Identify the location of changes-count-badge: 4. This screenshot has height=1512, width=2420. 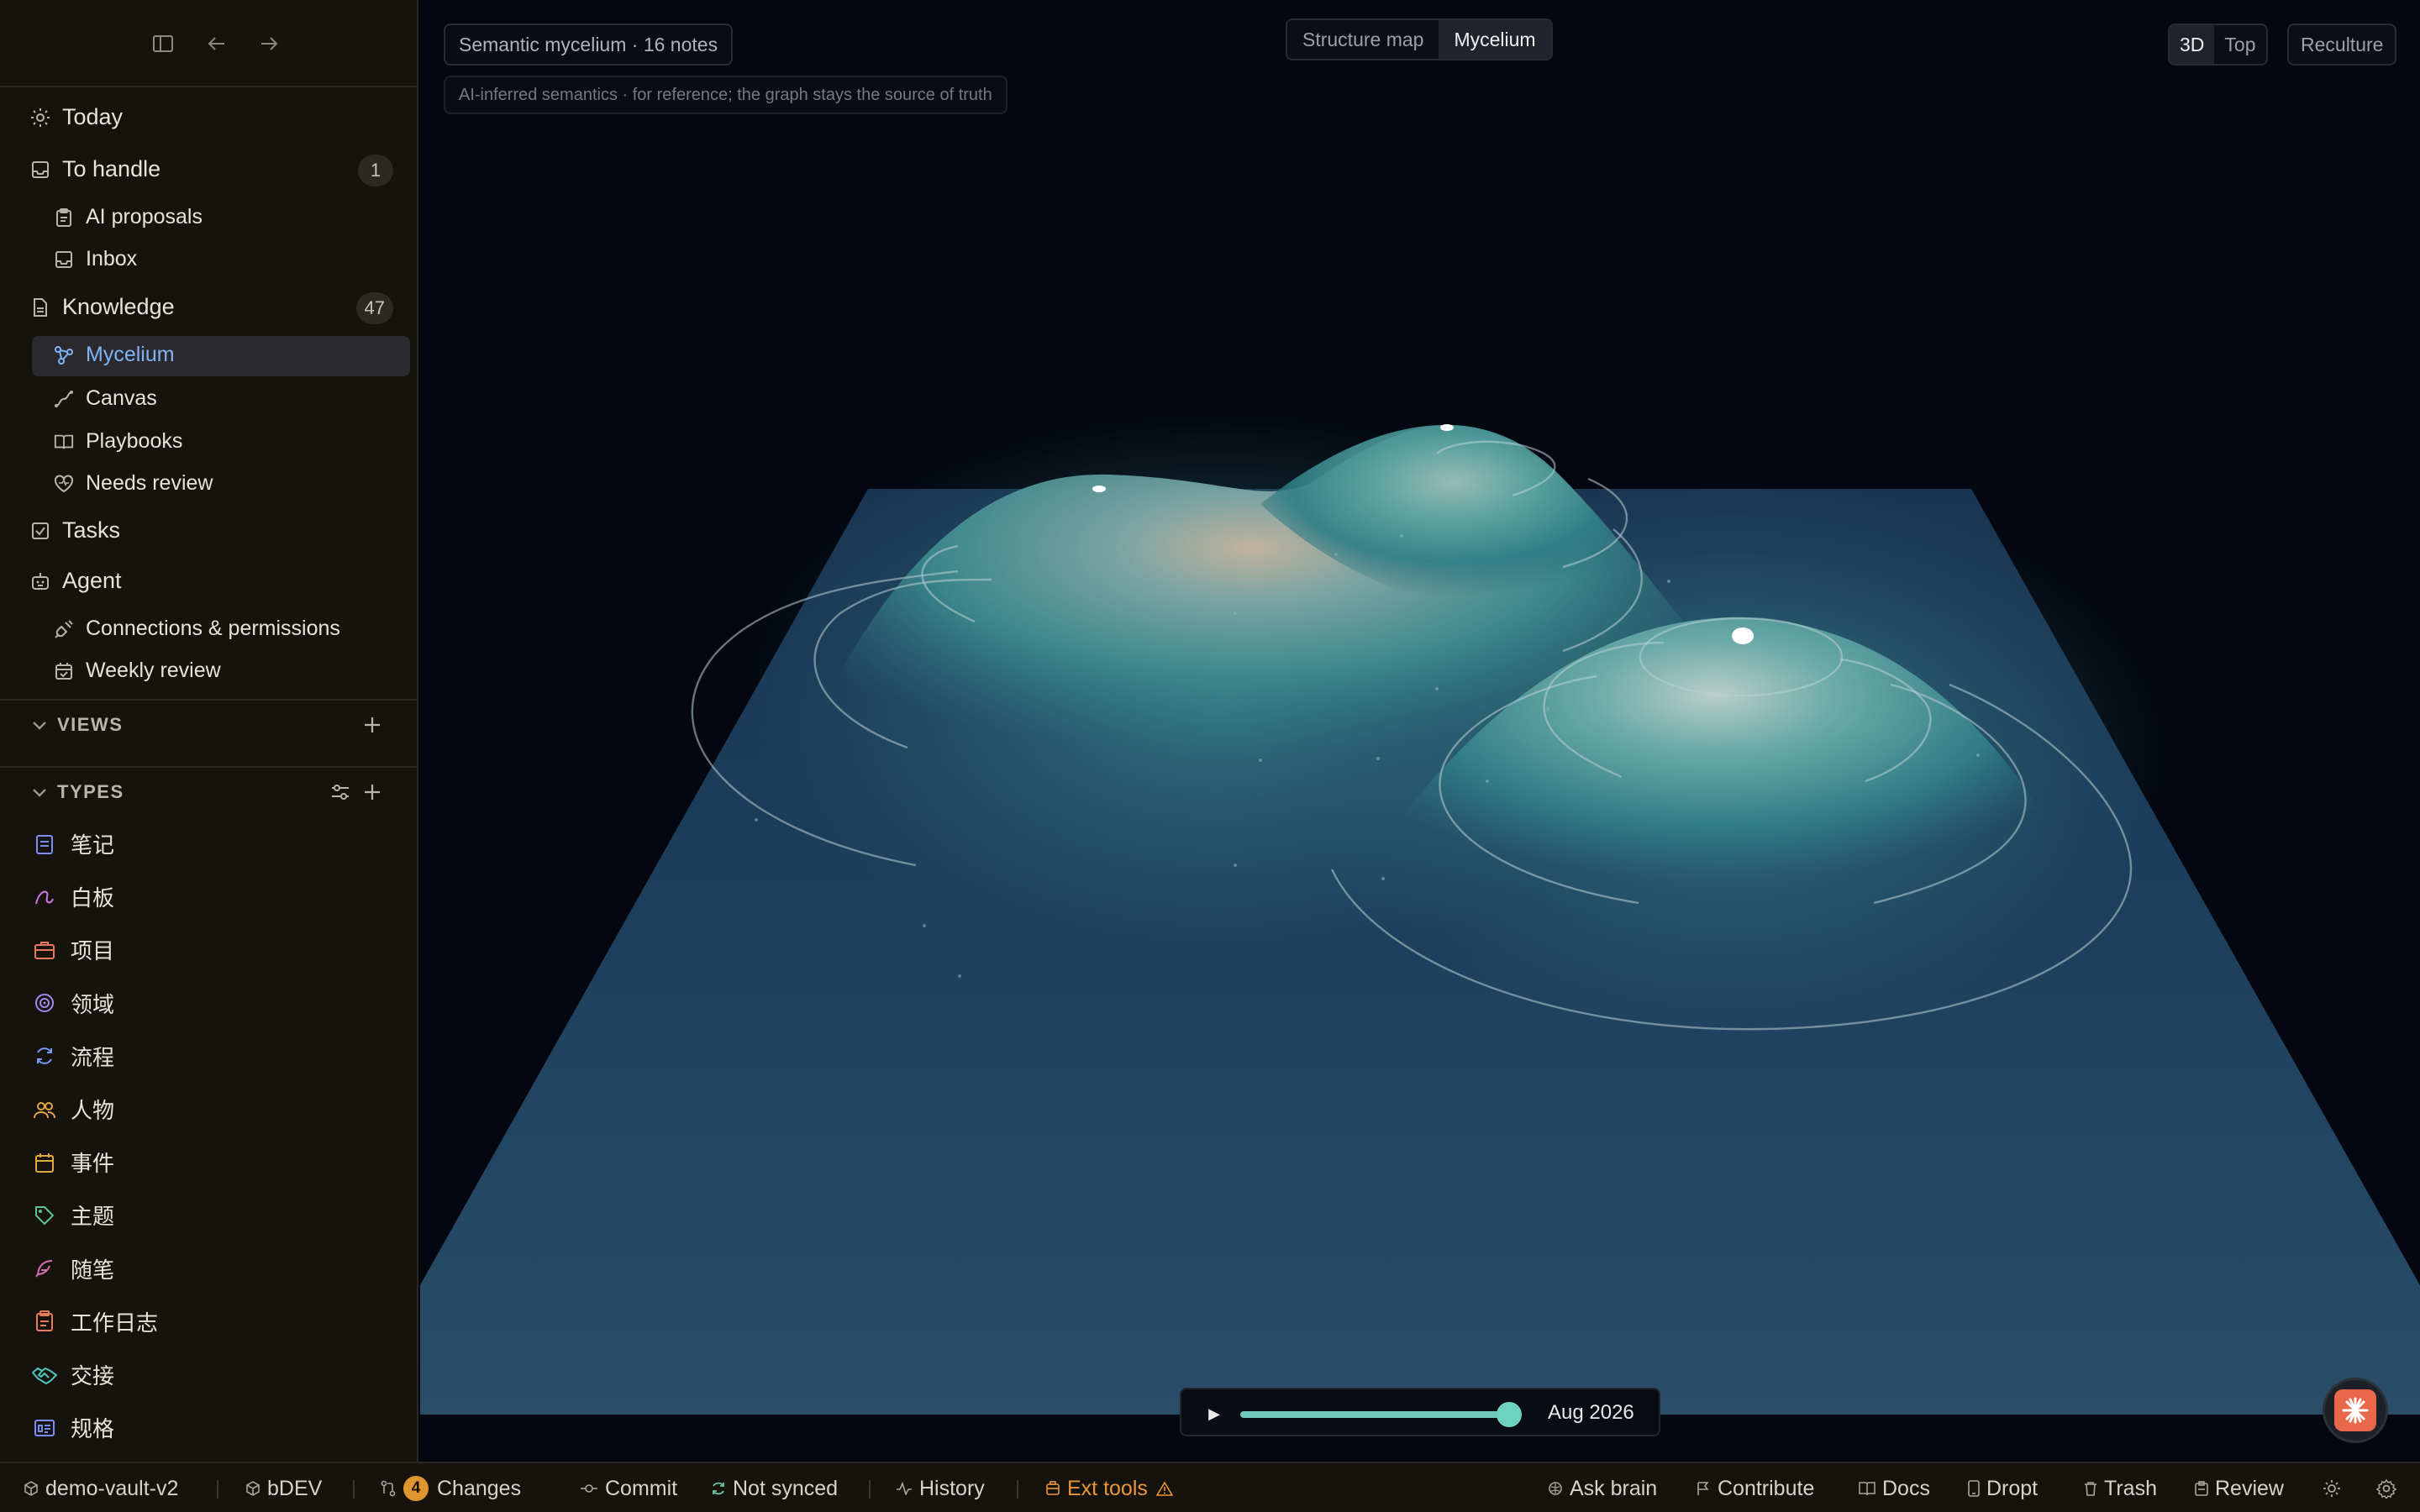
(416, 1488).